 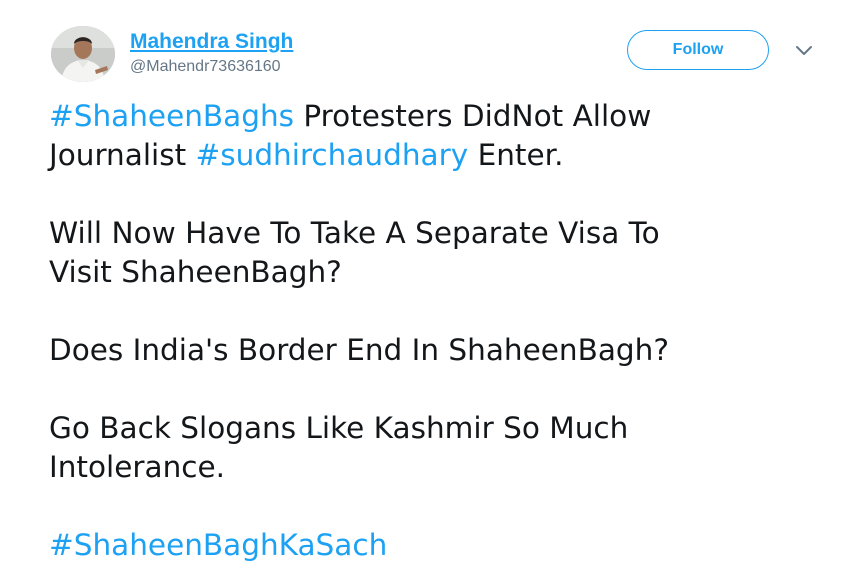 I want to click on tweet-text-segment: Journalist, so click(x=122, y=155).